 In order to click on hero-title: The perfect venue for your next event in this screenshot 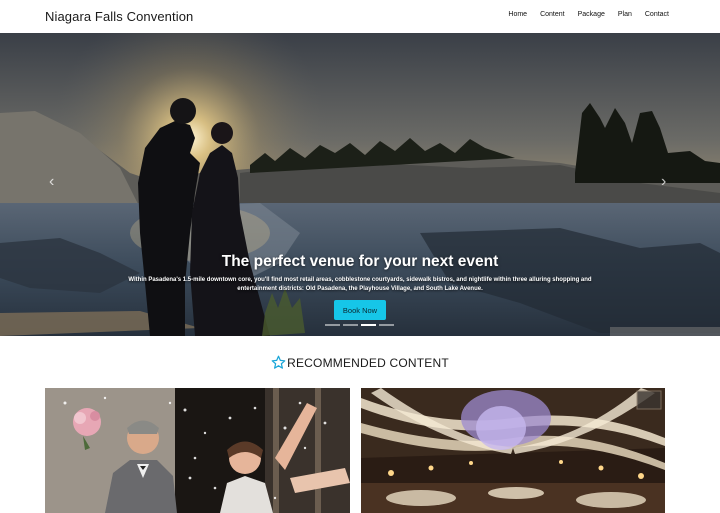, I will do `click(360, 261)`.